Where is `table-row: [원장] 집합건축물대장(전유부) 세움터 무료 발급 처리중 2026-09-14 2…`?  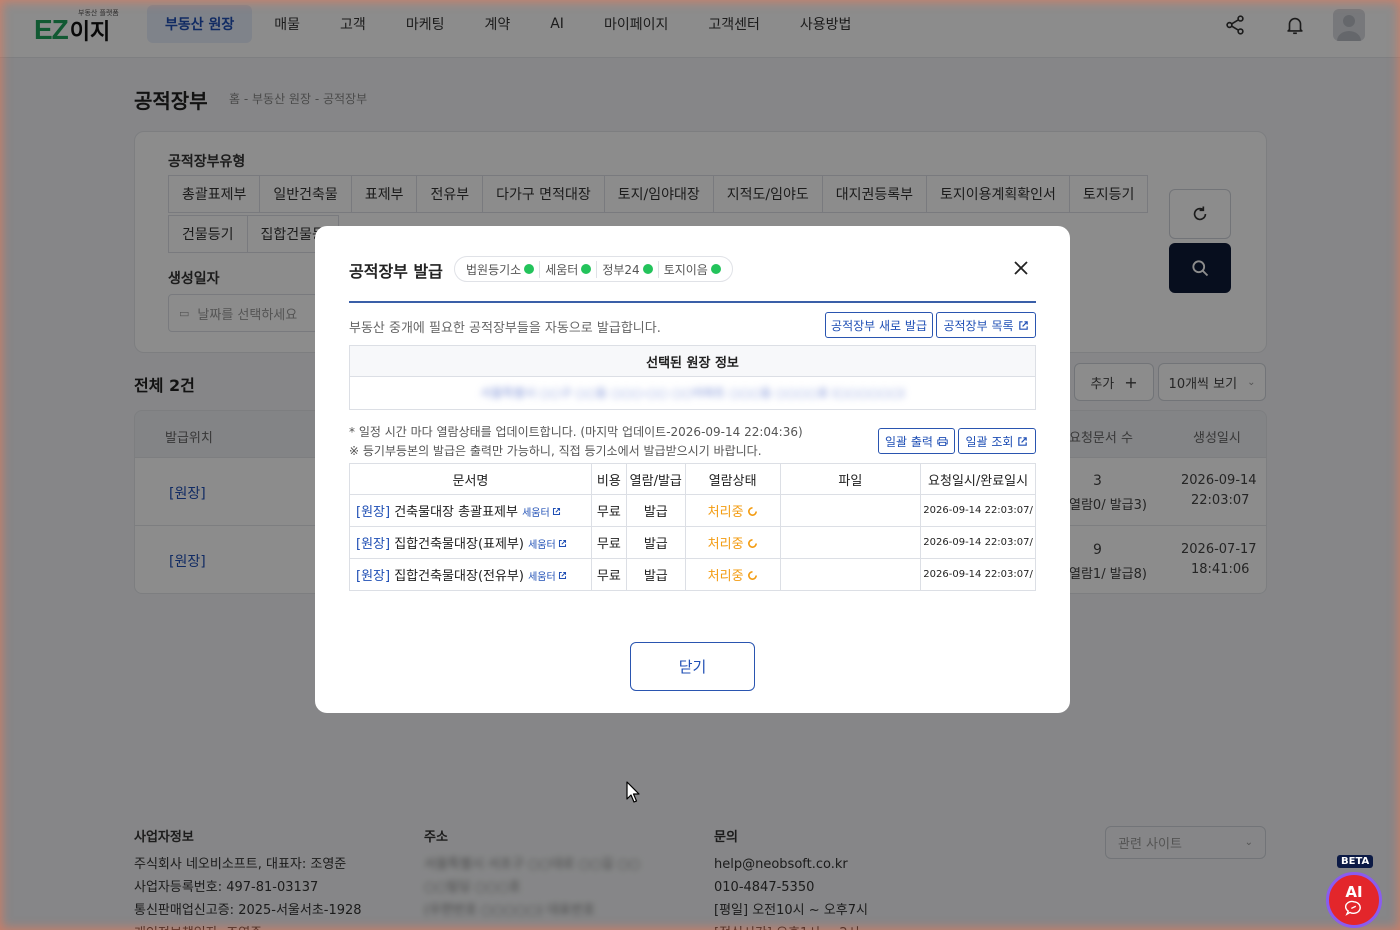
table-row: [원장] 집합건축물대장(전유부) 세움터 무료 발급 처리중 2026-09-14 2… is located at coordinates (692, 574).